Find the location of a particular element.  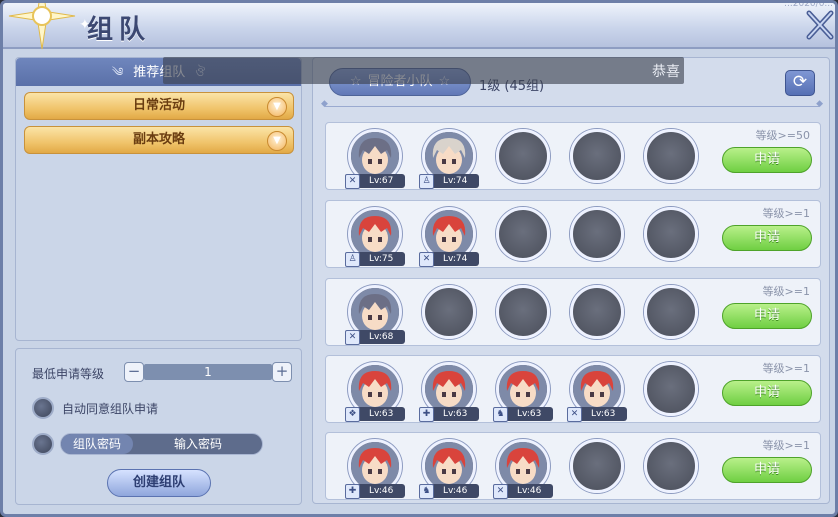

category-dungeon-guide: 副本攻略 ▼ is located at coordinates (159, 140).